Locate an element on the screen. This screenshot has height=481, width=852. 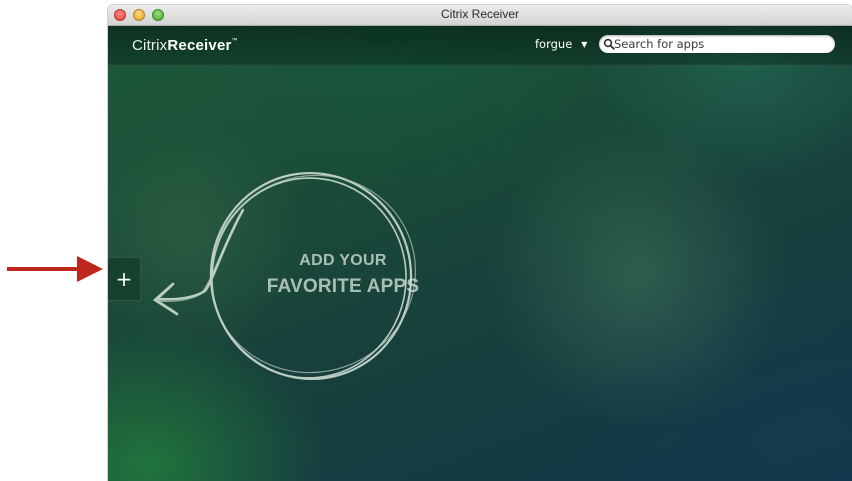
plus-icon: + is located at coordinates (124, 279).